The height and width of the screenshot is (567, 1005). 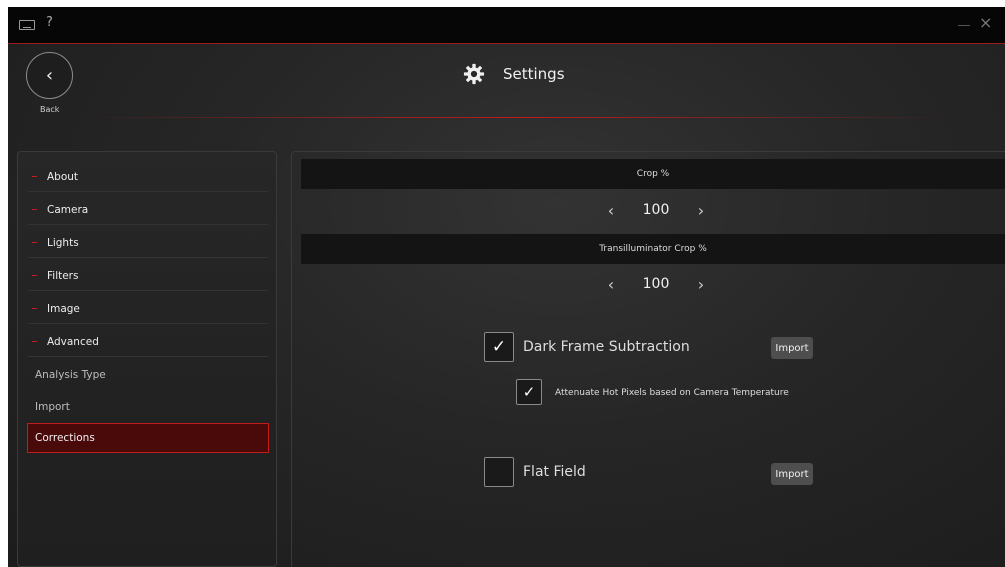 I want to click on sidebar-subitem-analysis-type: Analysis Type, so click(x=148, y=375).